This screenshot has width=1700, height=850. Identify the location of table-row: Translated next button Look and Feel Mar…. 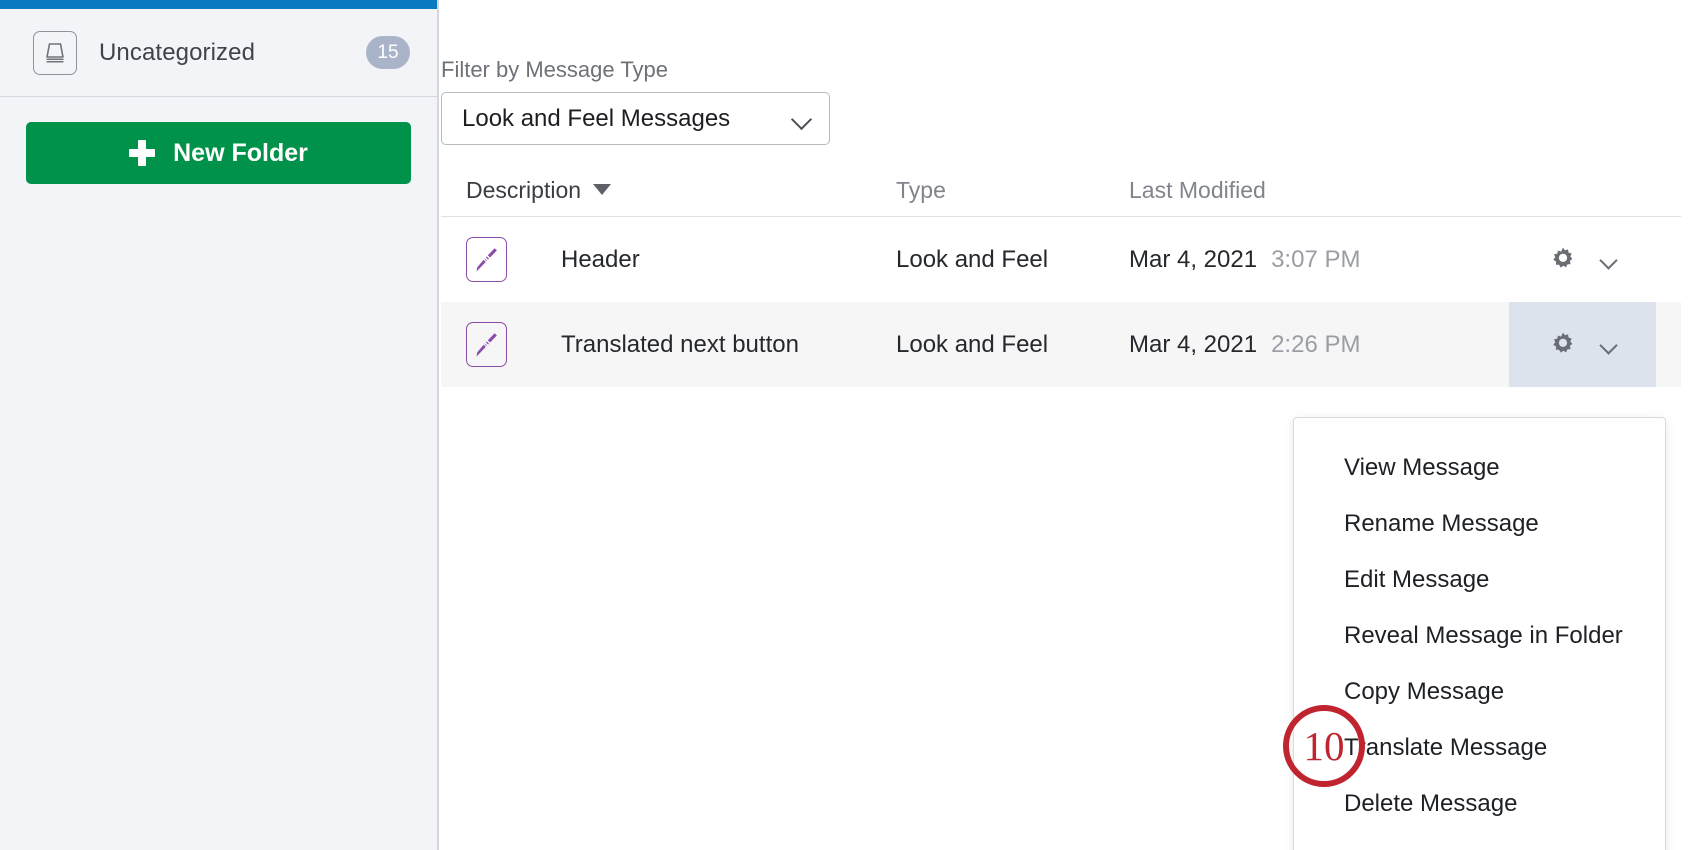
(1061, 344).